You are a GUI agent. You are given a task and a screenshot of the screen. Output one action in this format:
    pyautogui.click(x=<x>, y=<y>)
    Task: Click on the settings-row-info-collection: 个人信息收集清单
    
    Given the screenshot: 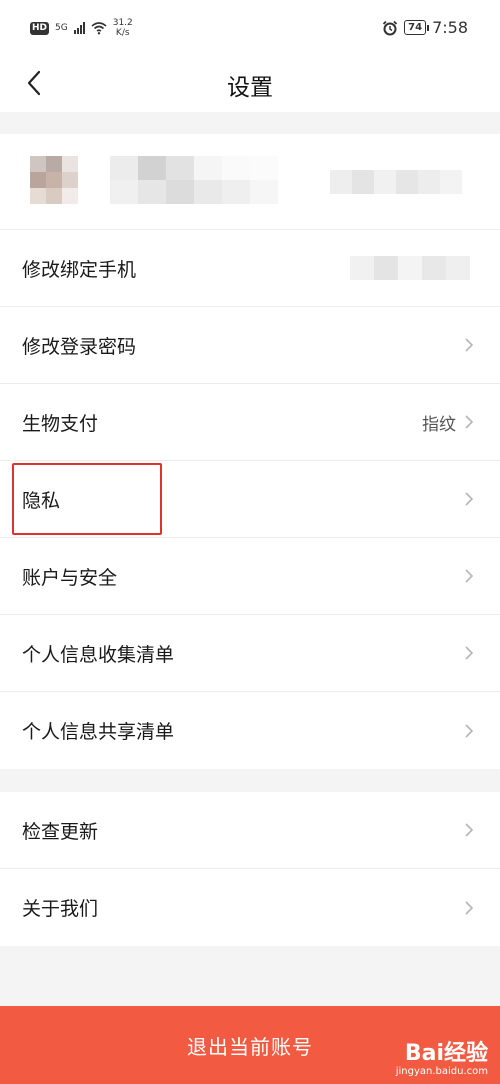 What is the action you would take?
    pyautogui.click(x=250, y=653)
    